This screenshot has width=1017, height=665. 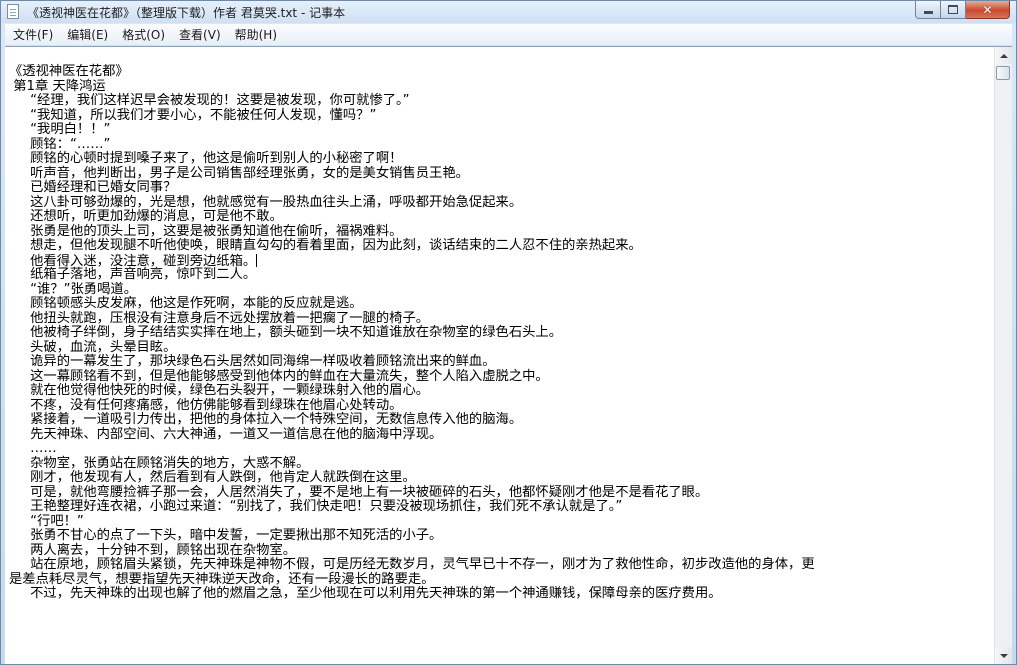 I want to click on text-line: 这一幕顾铭看不到，但是他能够感受到他体内的鲜血在大量流失，整个人陷入虚脱之中。, so click(x=279, y=376).